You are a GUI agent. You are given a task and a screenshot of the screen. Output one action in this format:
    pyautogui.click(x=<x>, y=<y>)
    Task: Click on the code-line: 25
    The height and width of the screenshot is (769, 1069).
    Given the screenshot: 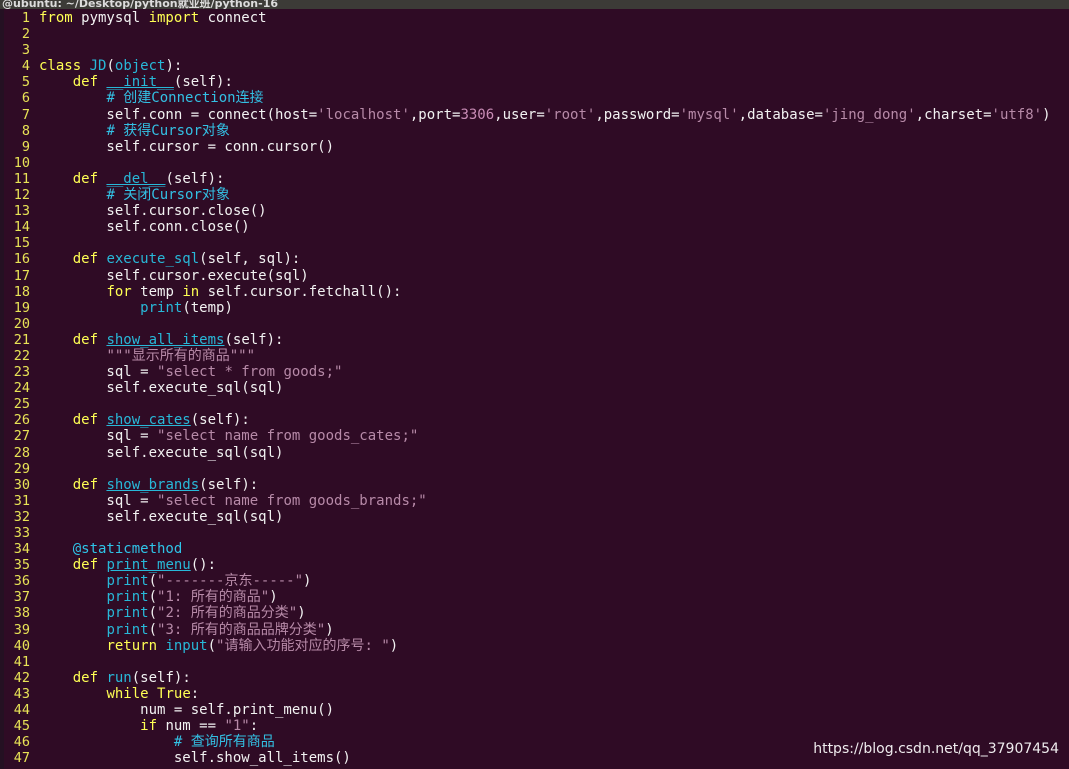 What is the action you would take?
    pyautogui.click(x=534, y=404)
    